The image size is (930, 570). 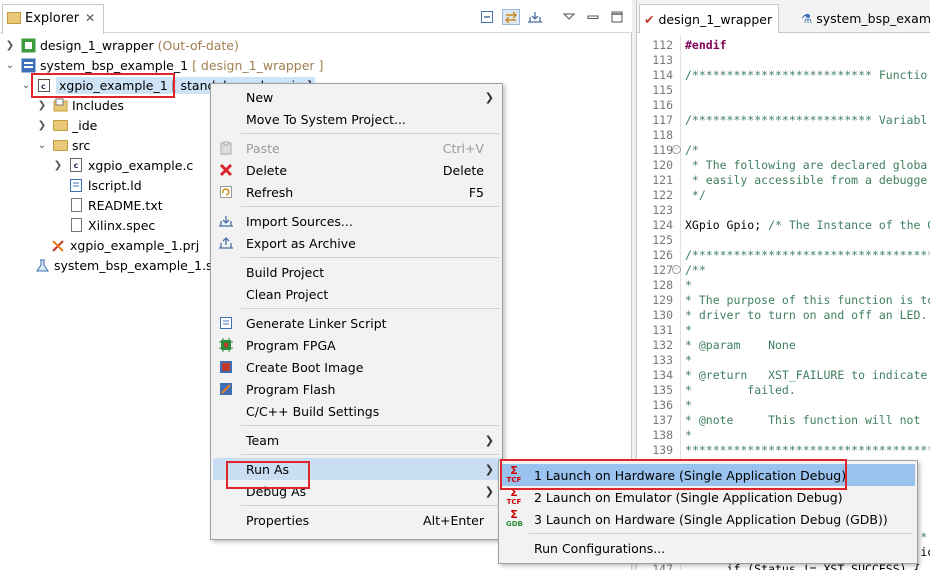 What do you see at coordinates (716, 345) in the screenshot?
I see `code-line: 132 * @param None` at bounding box center [716, 345].